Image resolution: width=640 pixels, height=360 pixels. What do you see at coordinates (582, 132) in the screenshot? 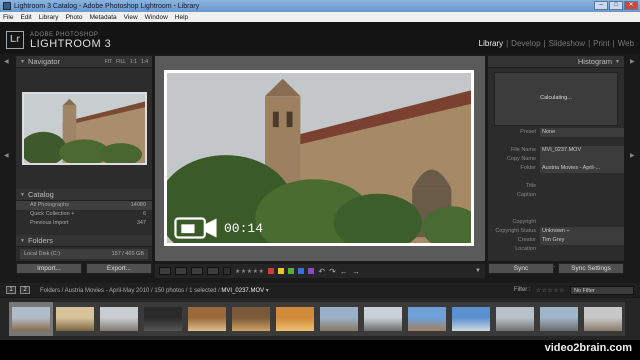
I see `metadata-value: None` at bounding box center [582, 132].